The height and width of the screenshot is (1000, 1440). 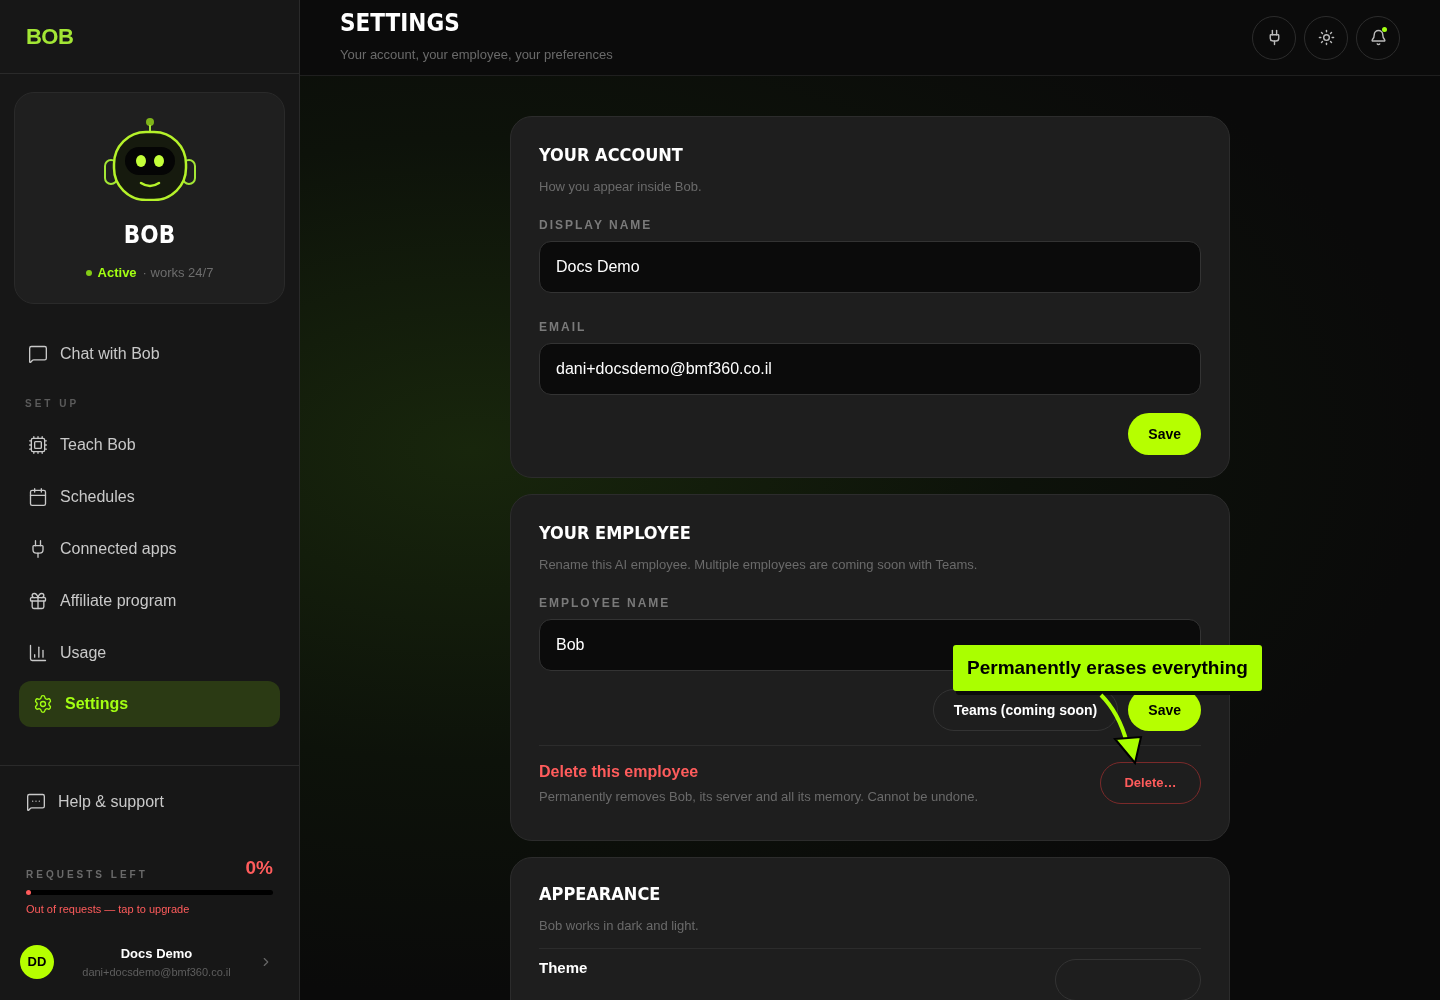 What do you see at coordinates (52, 404) in the screenshot?
I see `section-label: SET UP` at bounding box center [52, 404].